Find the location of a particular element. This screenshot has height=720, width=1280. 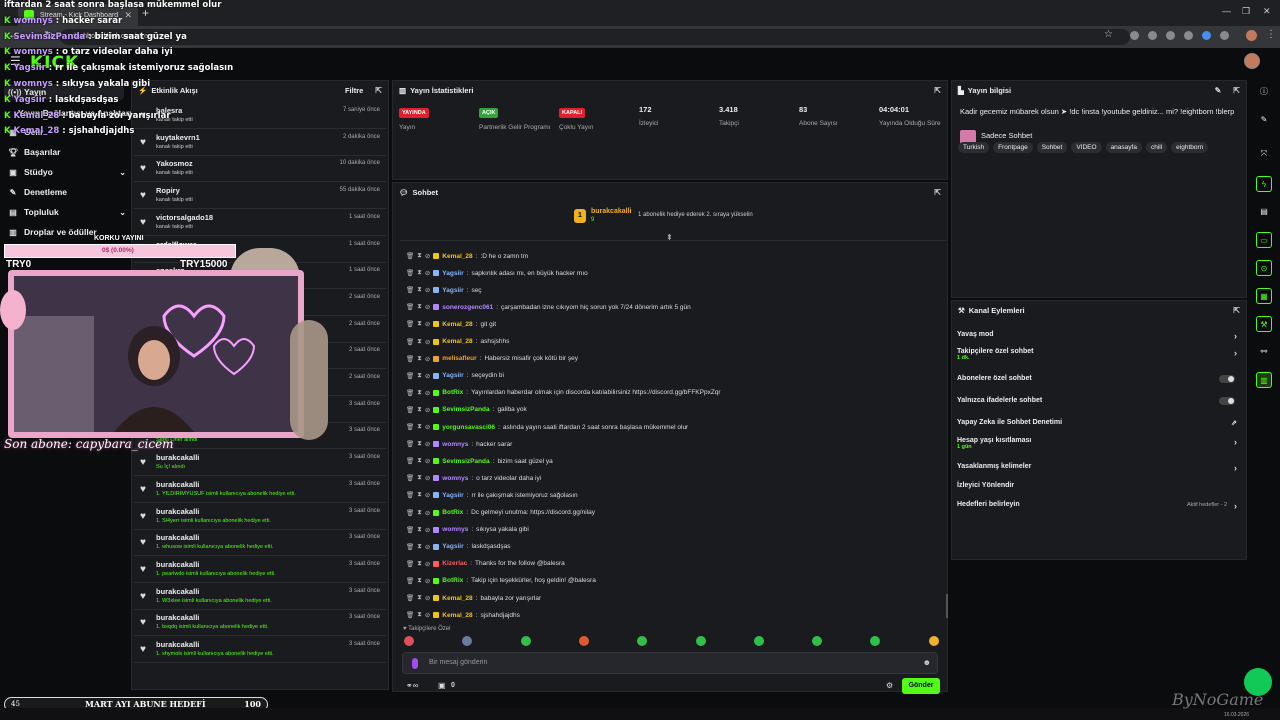

channel-action-row: Yalnızca ifadelerle sohbet is located at coordinates (1099, 401).